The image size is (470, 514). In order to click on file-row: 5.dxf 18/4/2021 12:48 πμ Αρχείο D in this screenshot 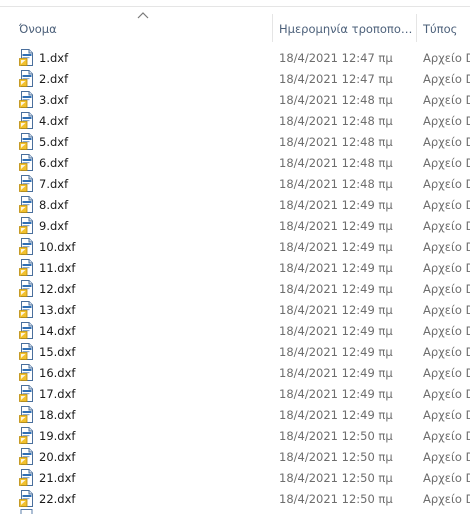, I will do `click(235, 142)`.